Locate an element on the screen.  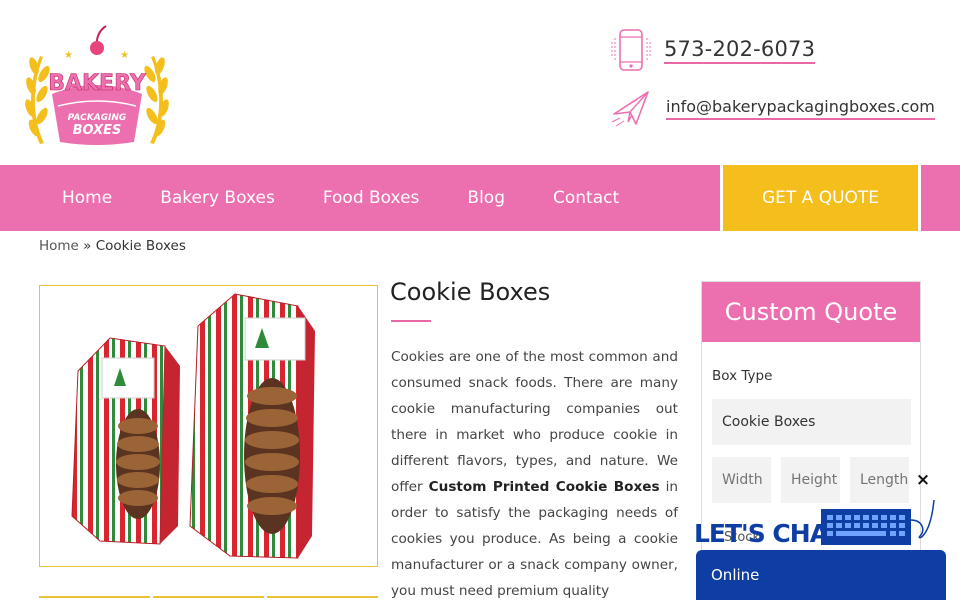
nav-item-contact: Contact is located at coordinates (586, 198).